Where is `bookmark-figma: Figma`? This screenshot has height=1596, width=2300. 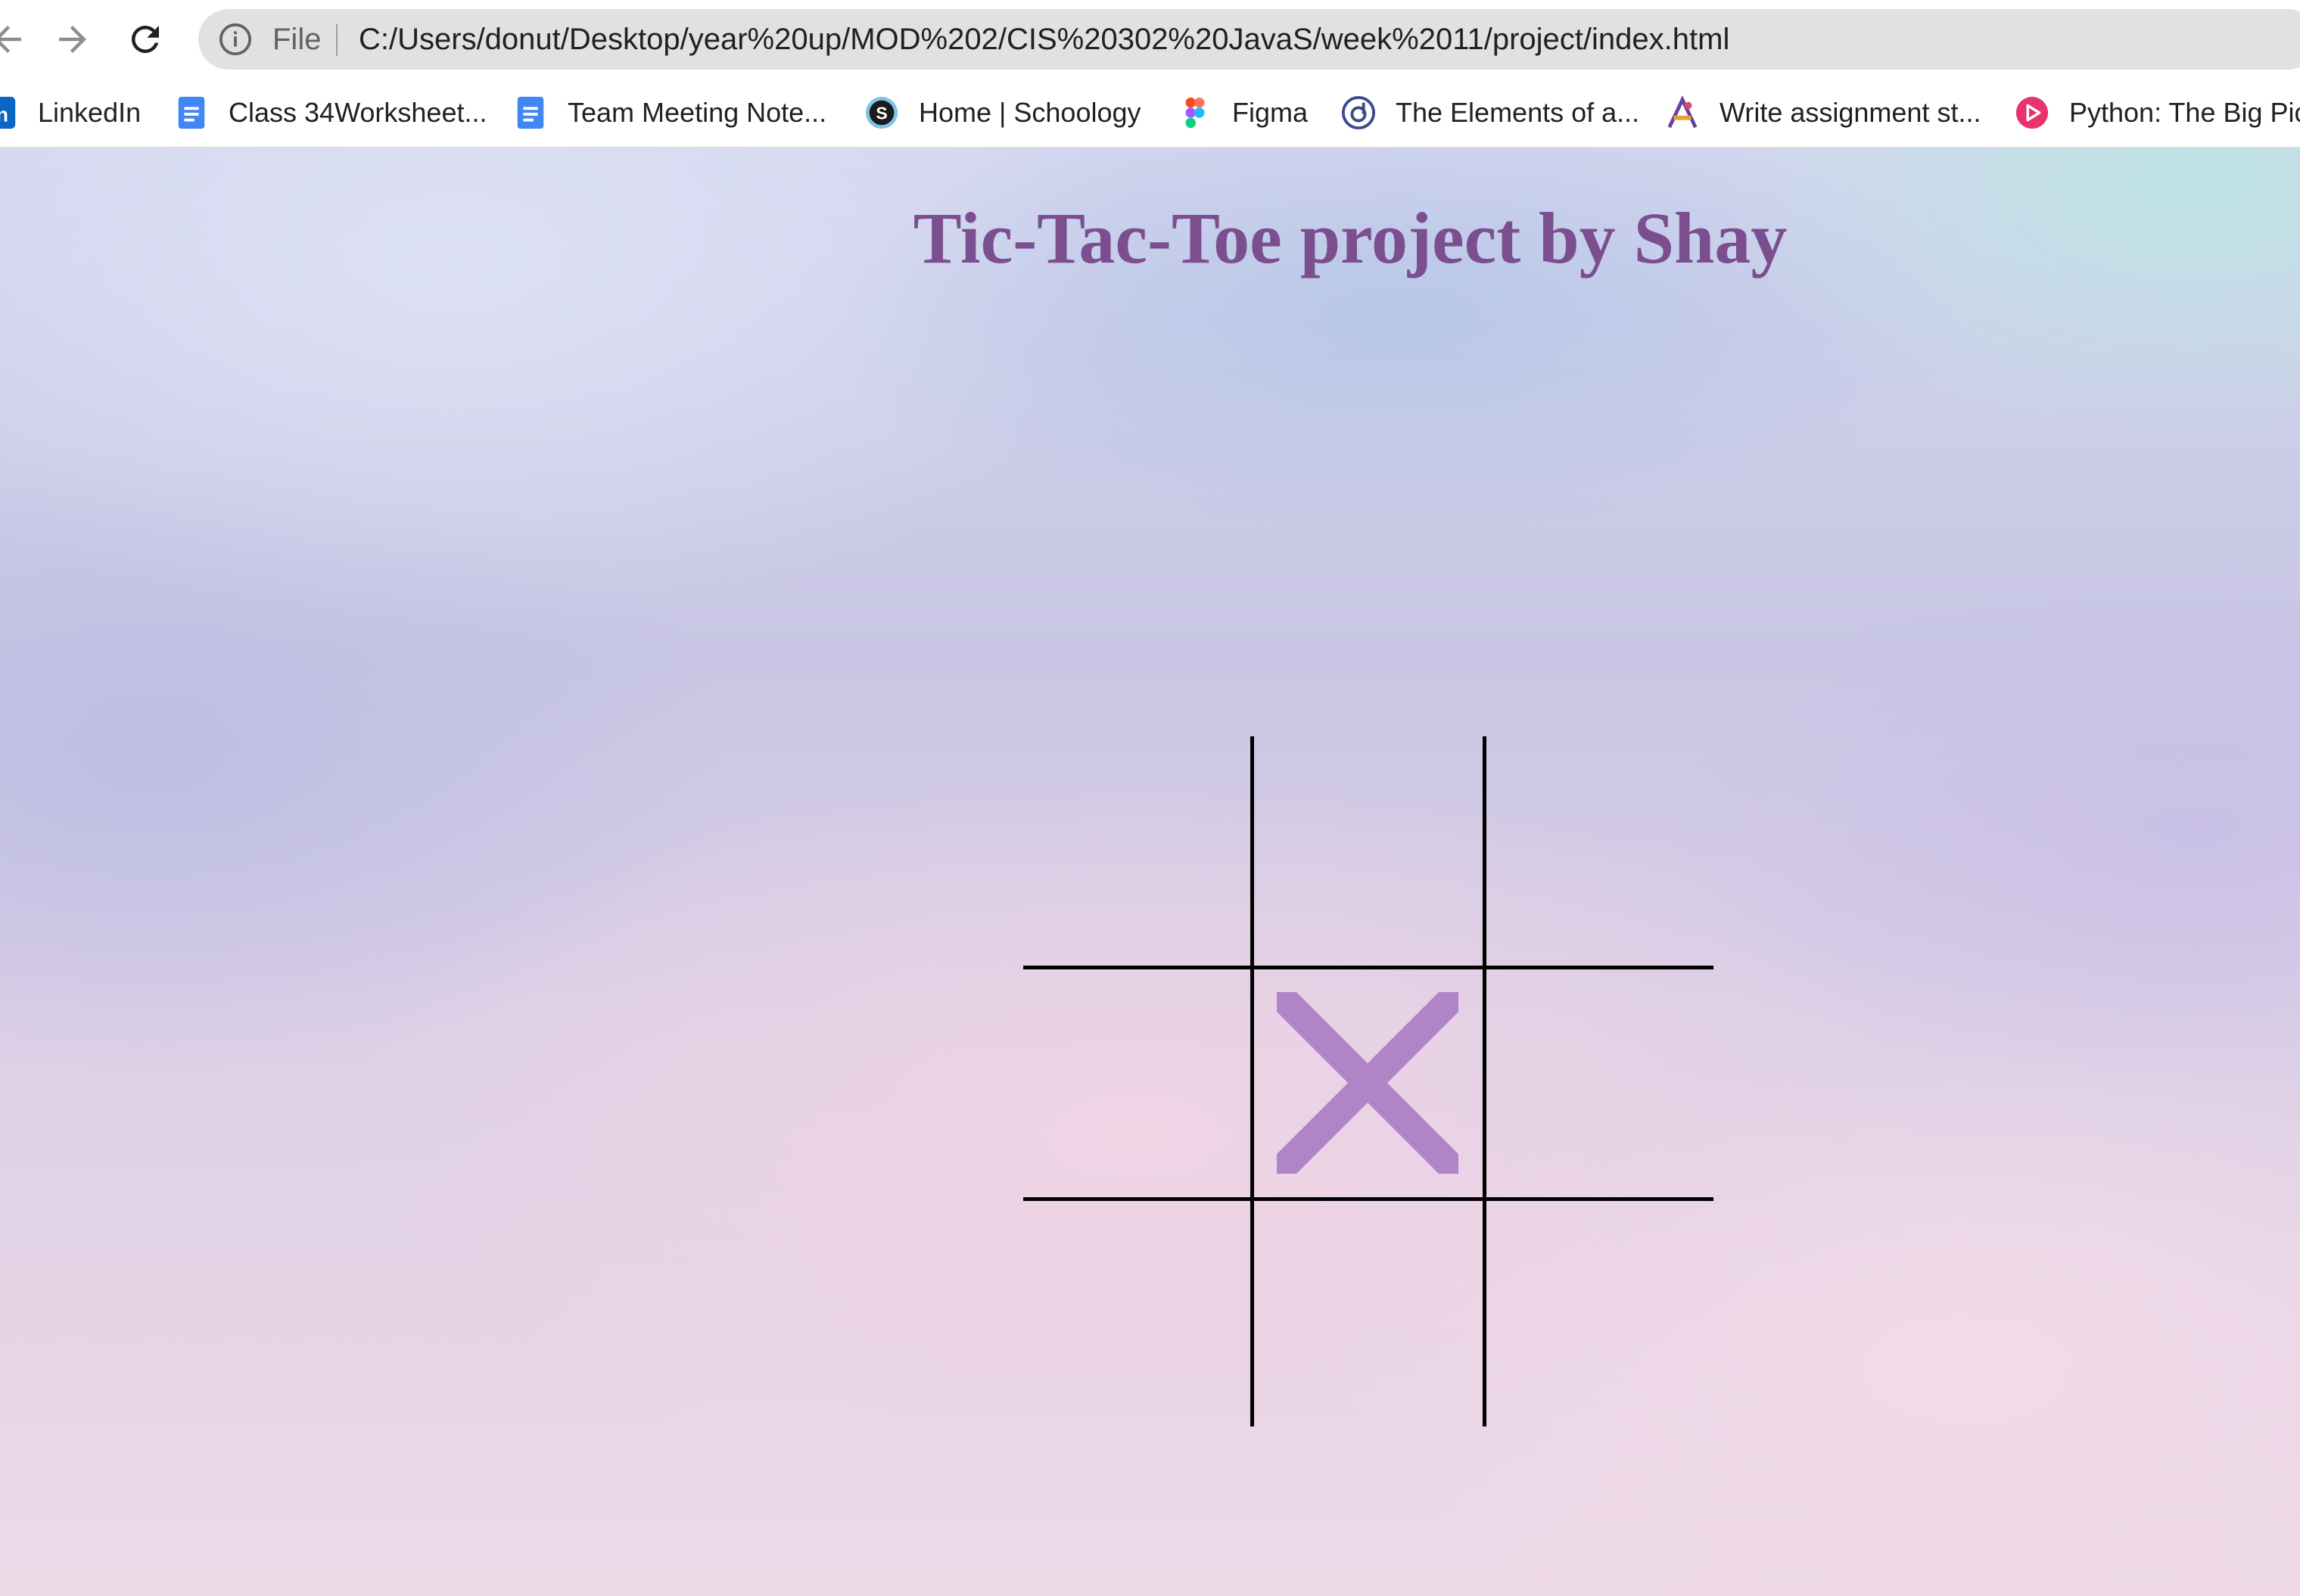
bookmark-figma: Figma is located at coordinates (1243, 113).